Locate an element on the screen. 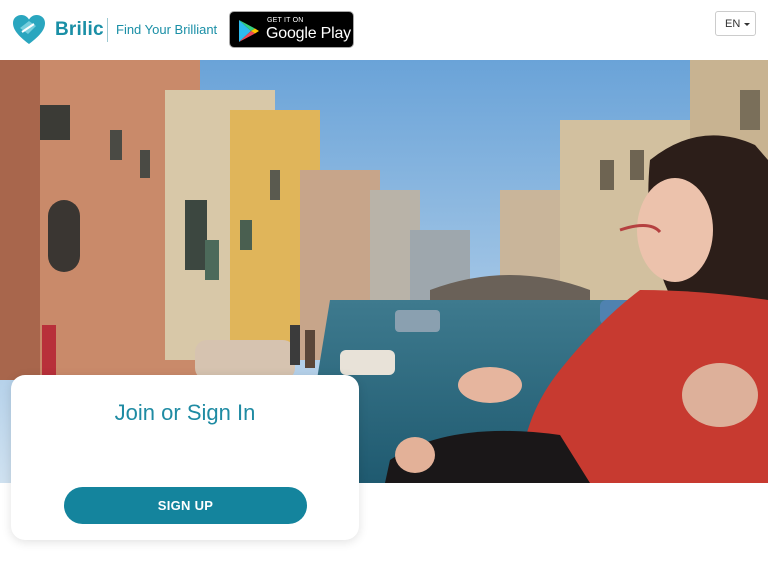  auth-card: Join or Sign In SIGN UP is located at coordinates (185, 457).